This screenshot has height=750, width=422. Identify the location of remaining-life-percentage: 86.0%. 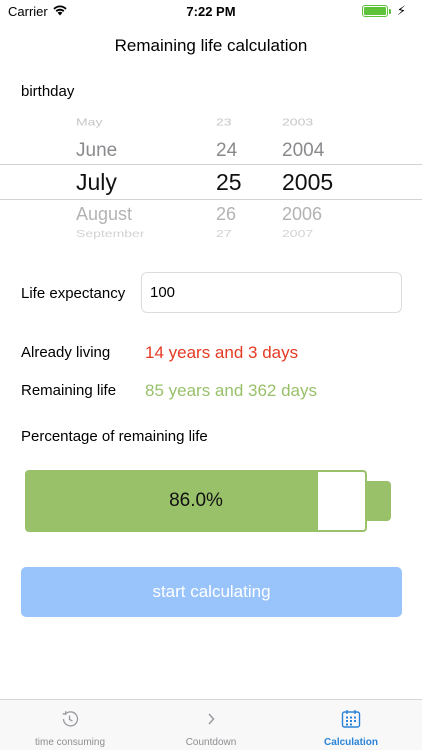
(196, 500).